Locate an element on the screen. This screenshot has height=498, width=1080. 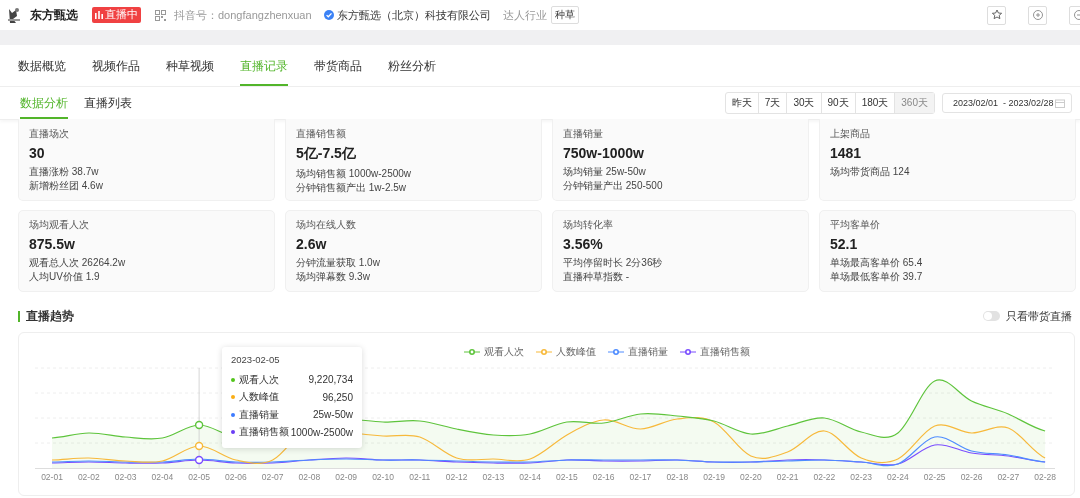
metric-detail: 人均UV价值 1.9 is located at coordinates (65, 277).